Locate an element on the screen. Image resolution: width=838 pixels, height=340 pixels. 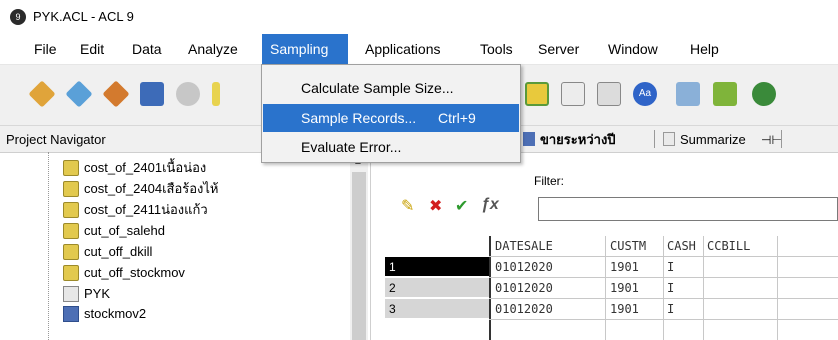
edit-filter-icon: ✎ is located at coordinates (407, 206).